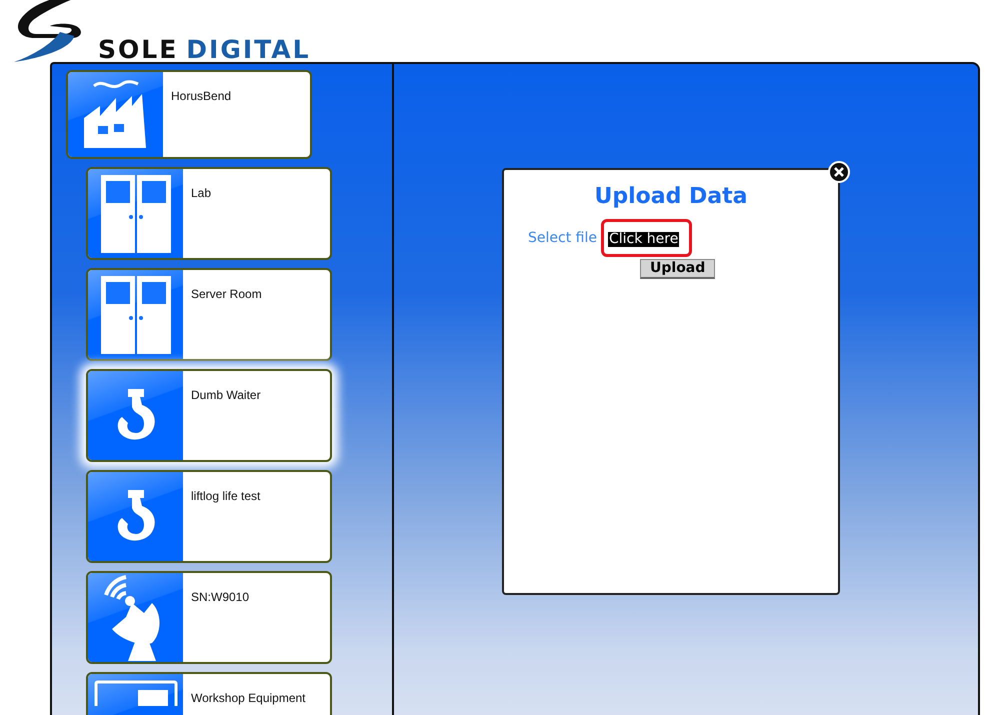 This screenshot has width=990, height=715. Describe the element at coordinates (220, 597) in the screenshot. I see `tile-label: SN:W9010` at that location.